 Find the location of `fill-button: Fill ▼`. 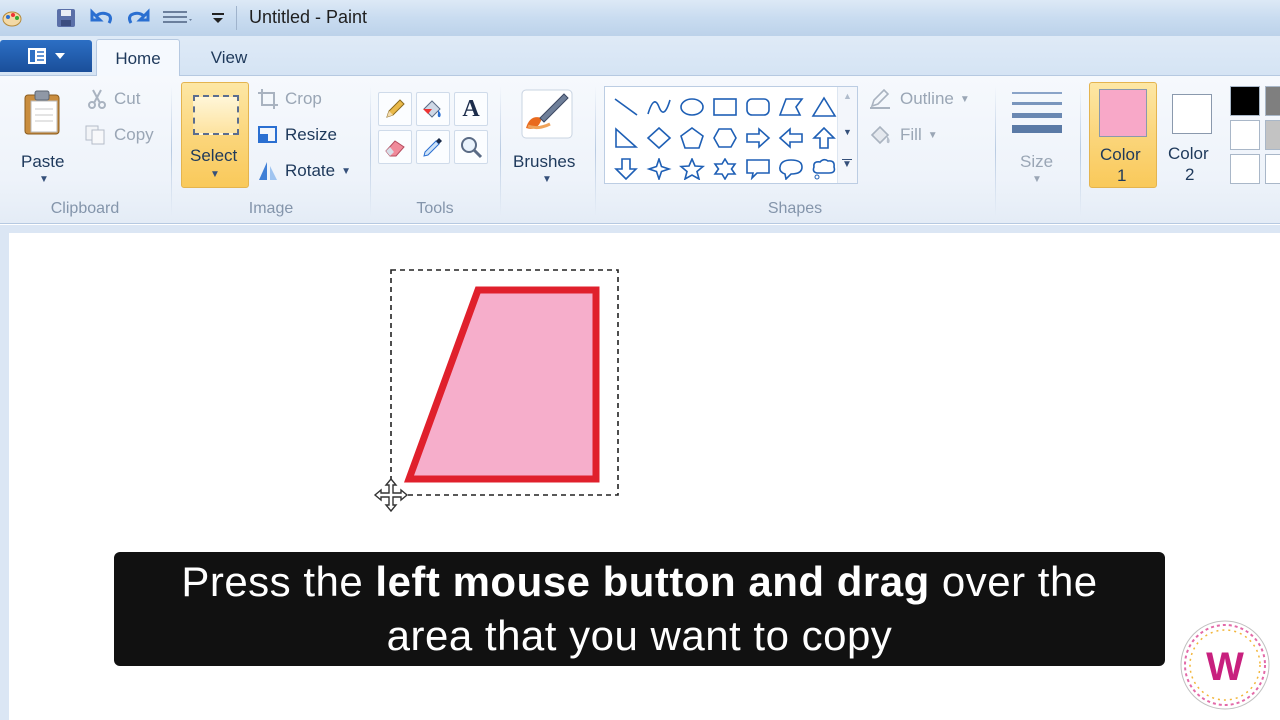

fill-button: Fill ▼ is located at coordinates (903, 135).